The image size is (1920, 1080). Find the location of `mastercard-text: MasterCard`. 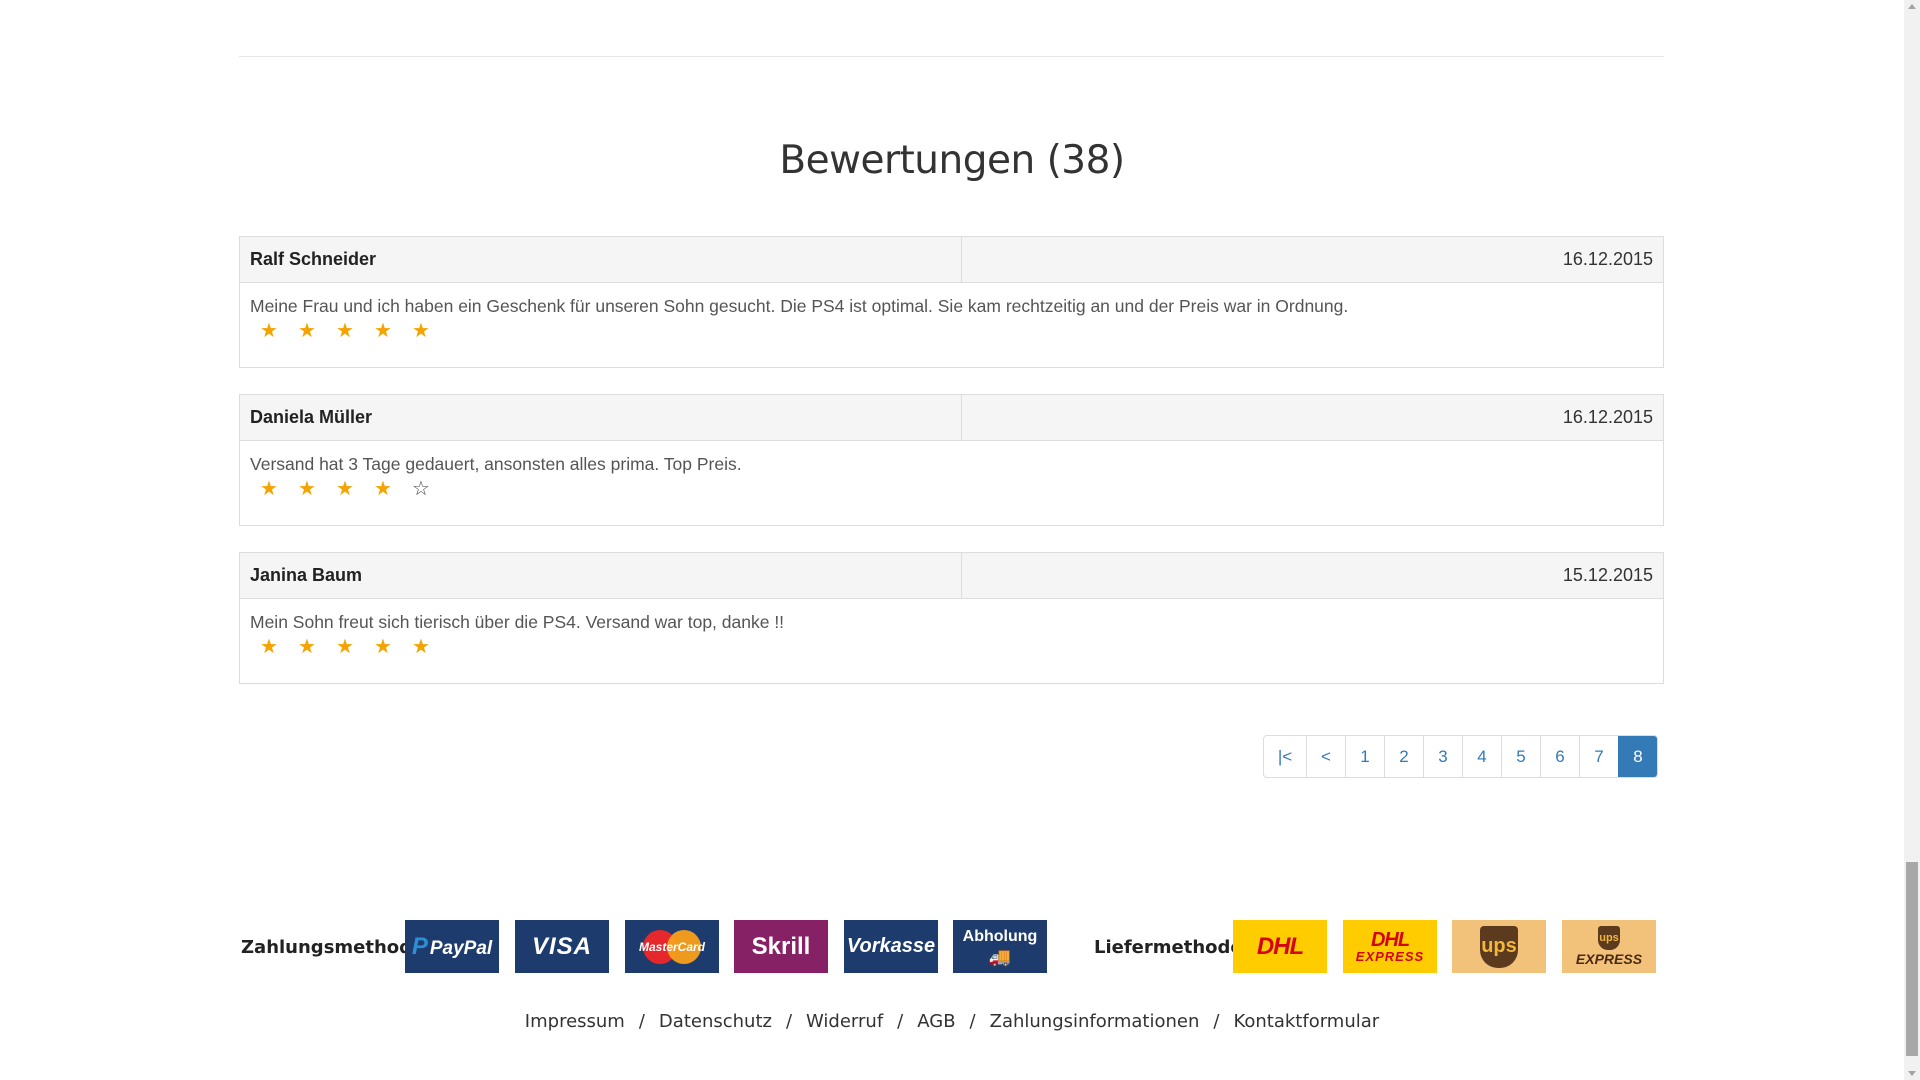

mastercard-text: MasterCard is located at coordinates (672, 946).